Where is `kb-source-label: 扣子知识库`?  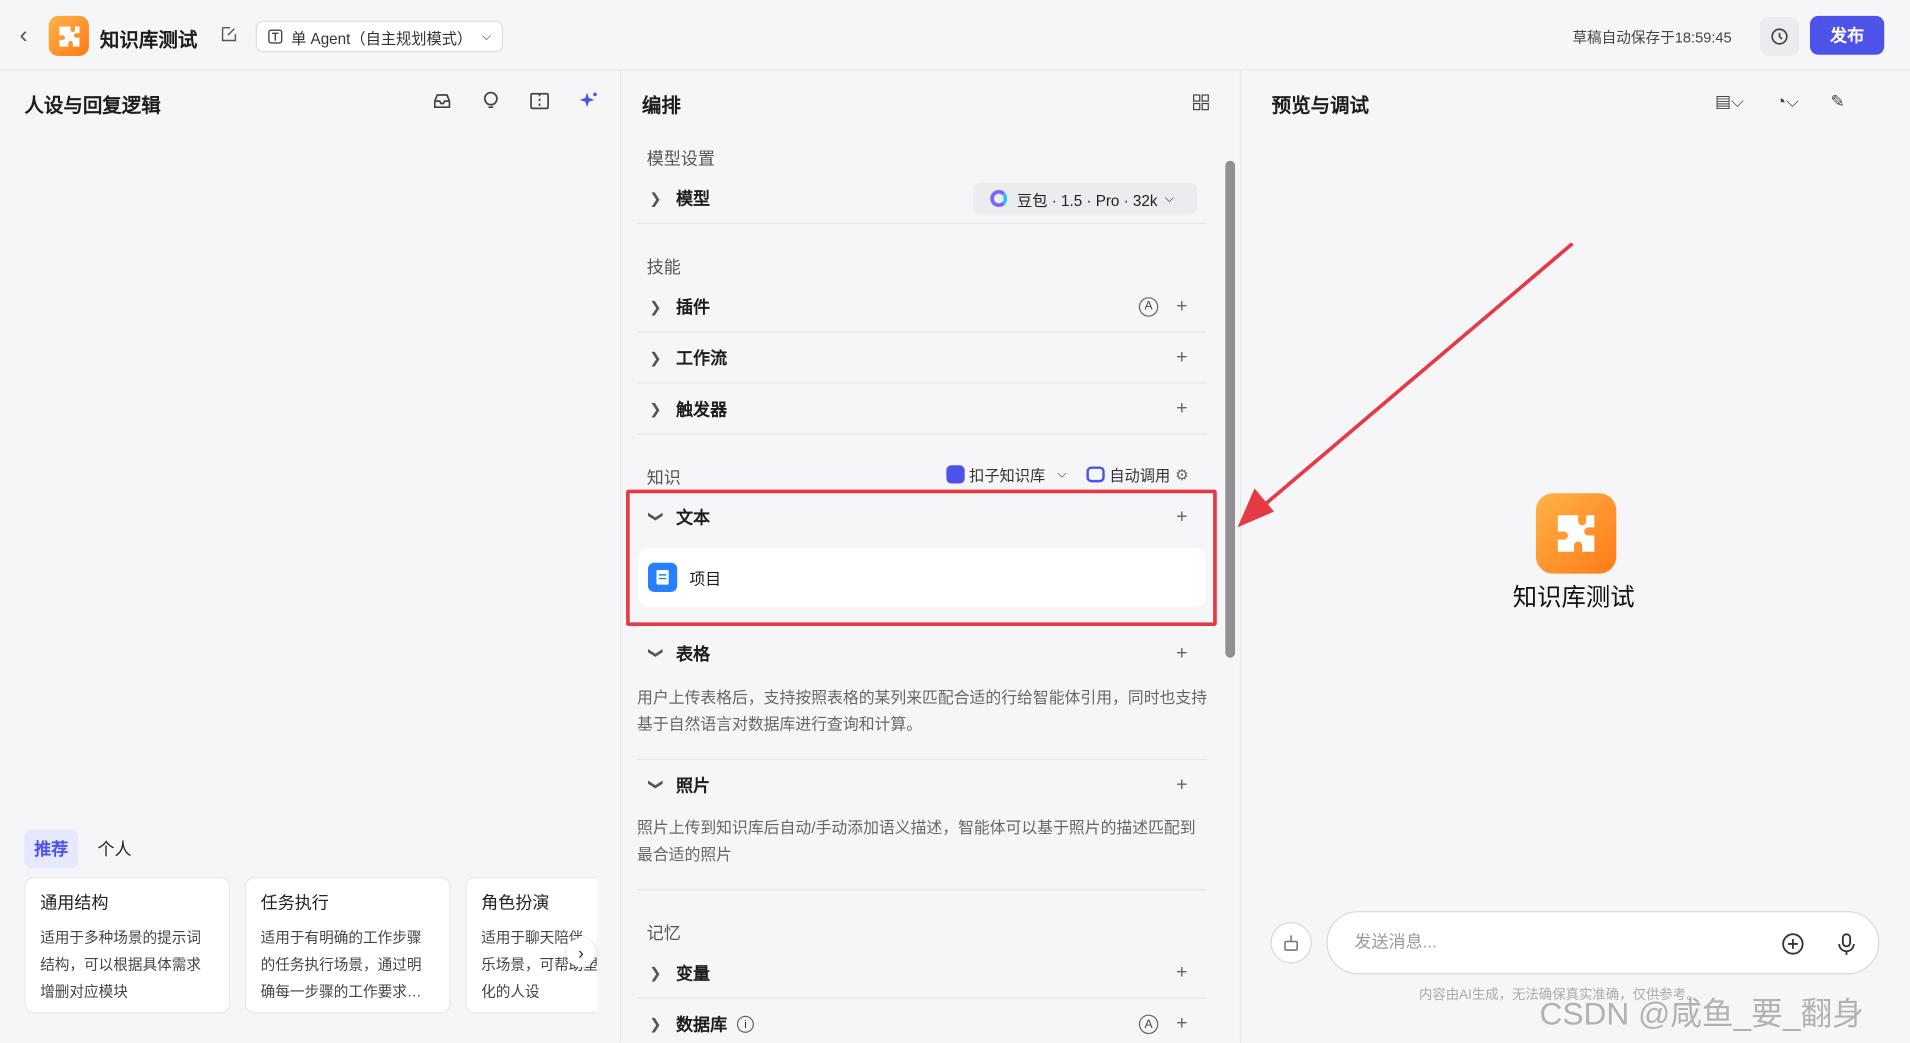
kb-source-label: 扣子知识库 is located at coordinates (1007, 476).